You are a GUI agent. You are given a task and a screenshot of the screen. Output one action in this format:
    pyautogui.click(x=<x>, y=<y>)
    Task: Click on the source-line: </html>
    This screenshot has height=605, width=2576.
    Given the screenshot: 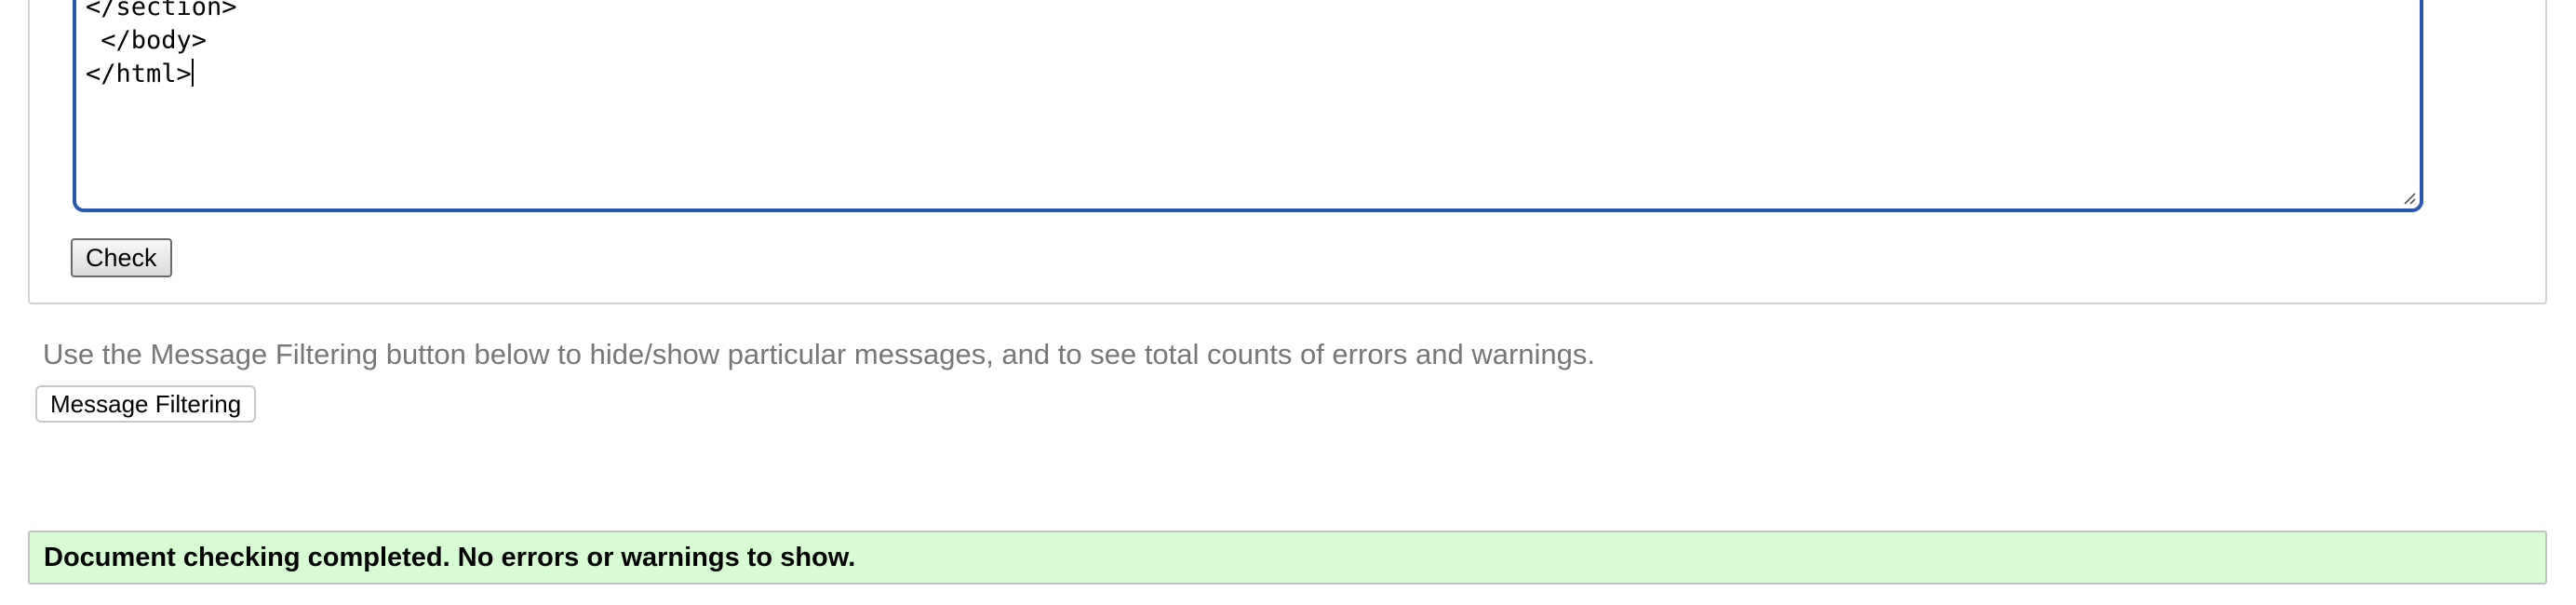 What is the action you would take?
    pyautogui.click(x=139, y=74)
    